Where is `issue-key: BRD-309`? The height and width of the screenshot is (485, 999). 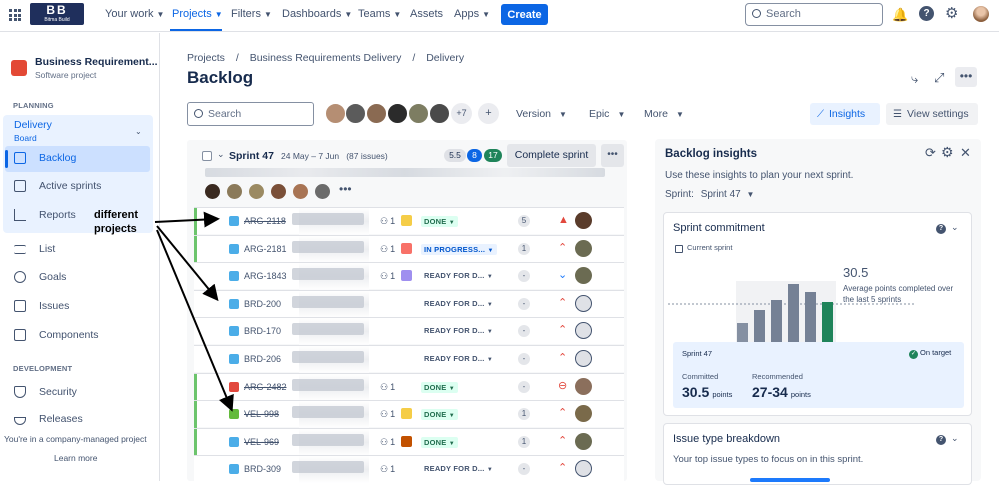
issue-key: BRD-309 is located at coordinates (262, 469).